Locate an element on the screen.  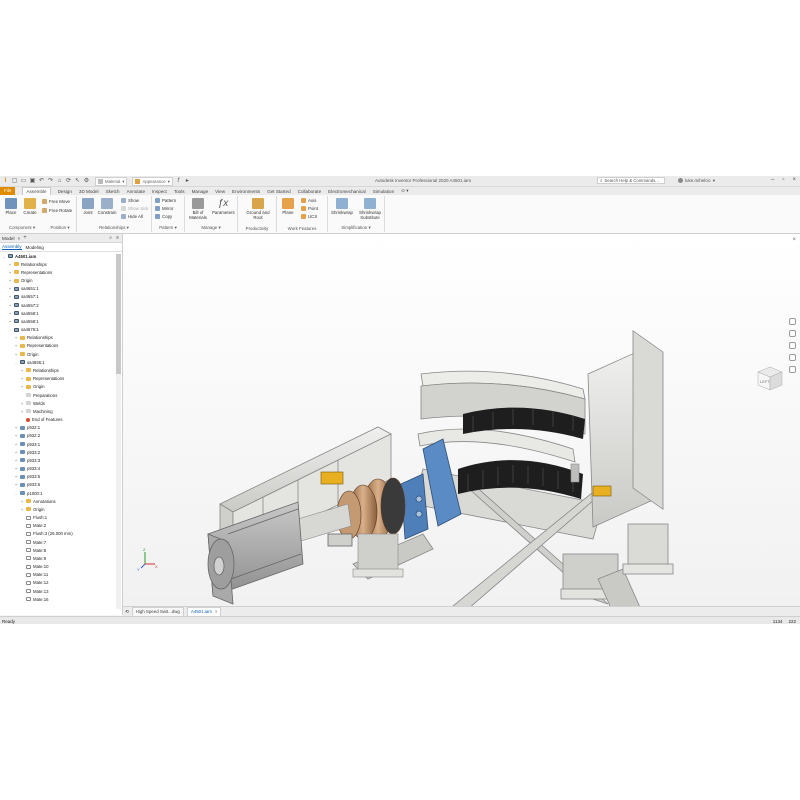
shrinkwrap-substitute-button: Shrinkwrap Substitute is located at coordinates (370, 209).